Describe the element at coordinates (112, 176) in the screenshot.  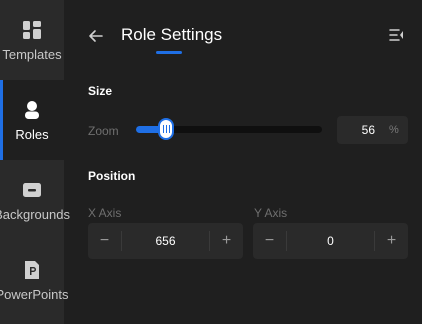
I see `position-section-label: Position` at that location.